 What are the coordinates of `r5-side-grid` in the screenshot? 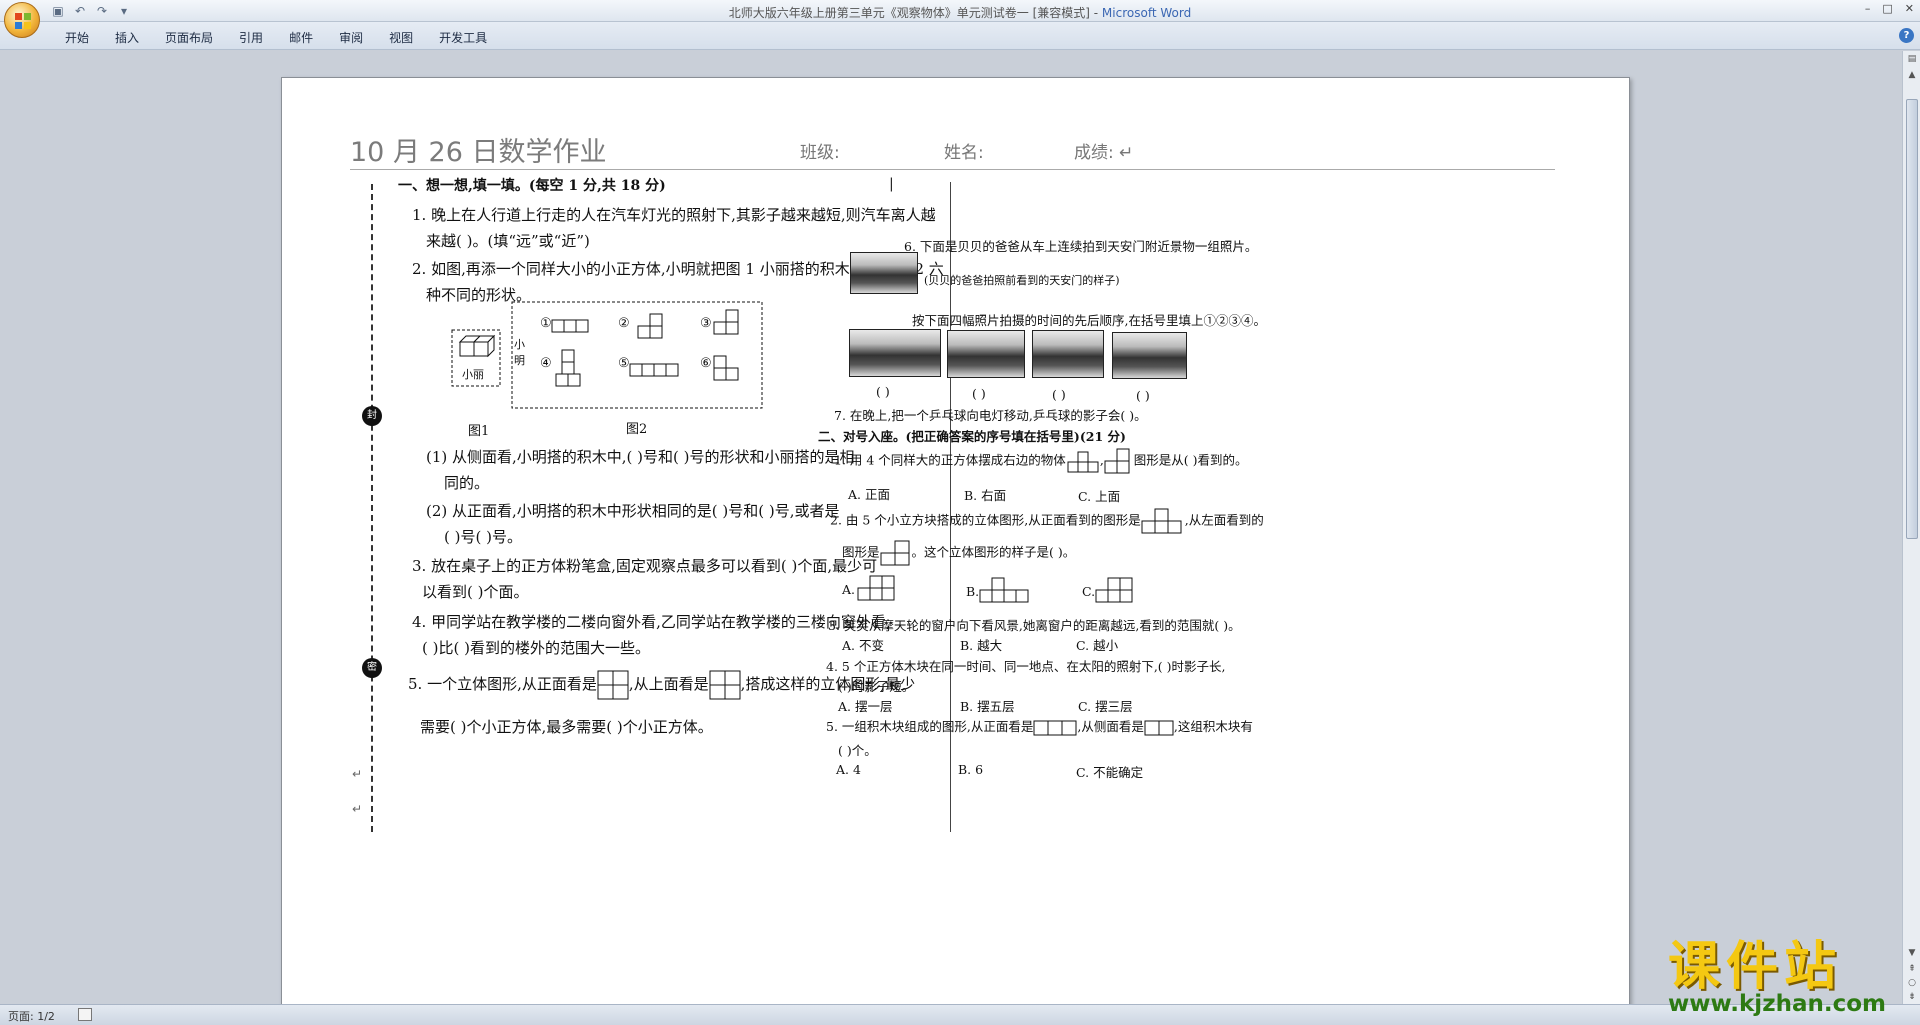 It's located at (1159, 727).